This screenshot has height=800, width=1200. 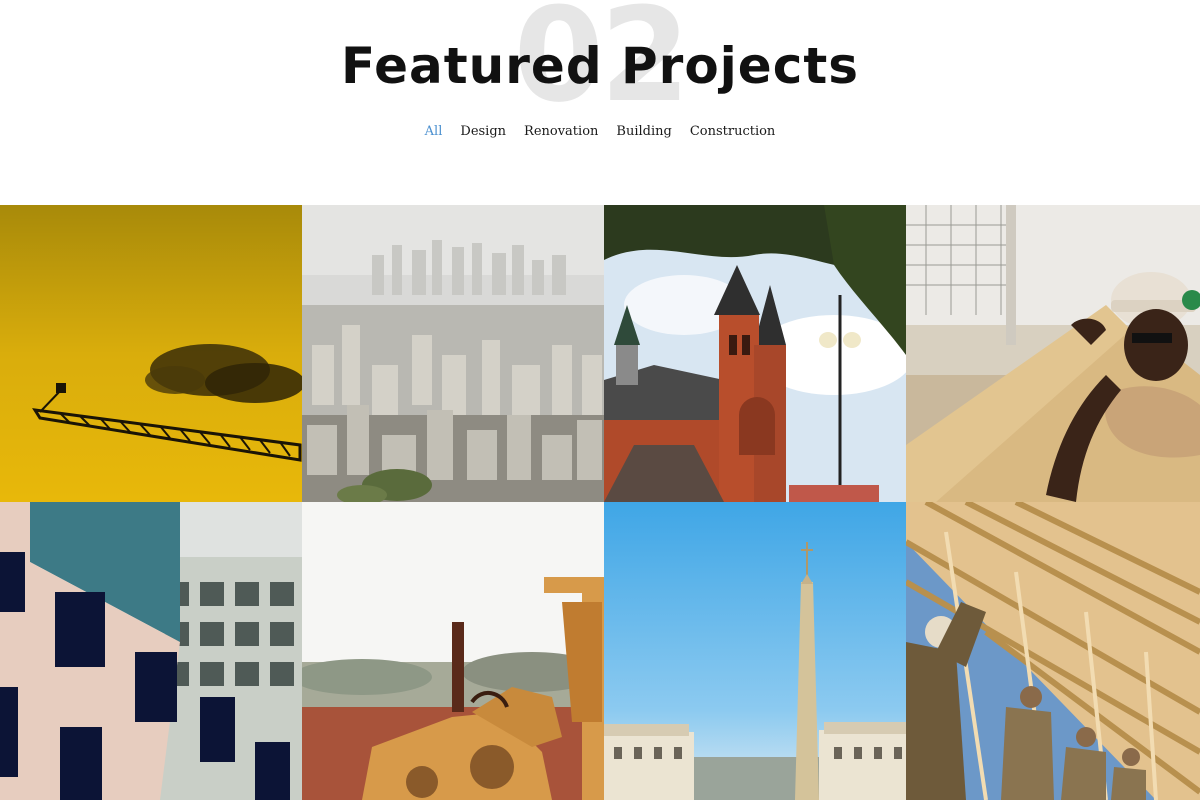 What do you see at coordinates (643, 131) in the screenshot?
I see `filter-building: Building` at bounding box center [643, 131].